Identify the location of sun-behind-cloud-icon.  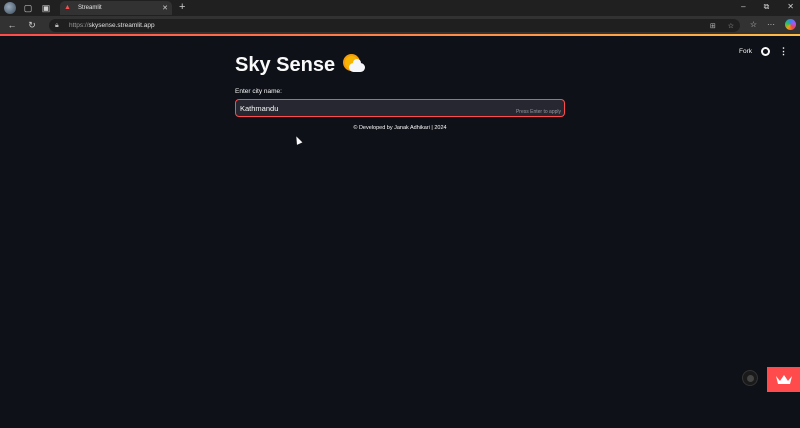
(354, 65).